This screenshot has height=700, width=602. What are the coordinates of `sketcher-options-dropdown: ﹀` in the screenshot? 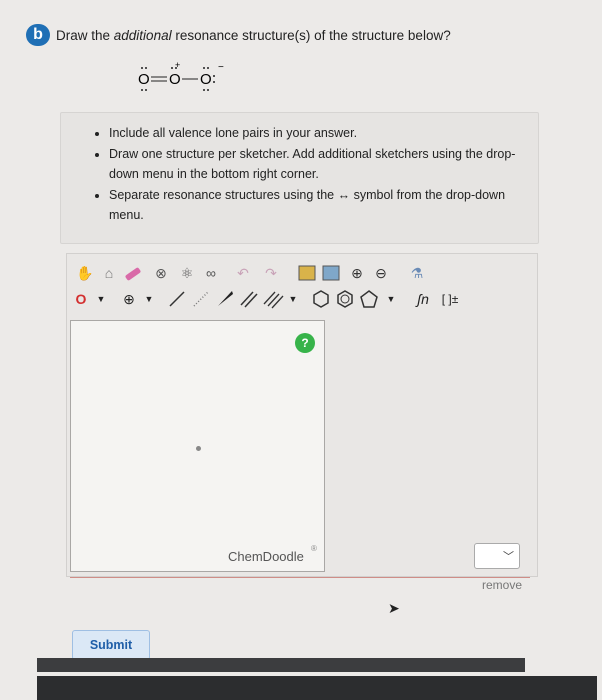 It's located at (497, 556).